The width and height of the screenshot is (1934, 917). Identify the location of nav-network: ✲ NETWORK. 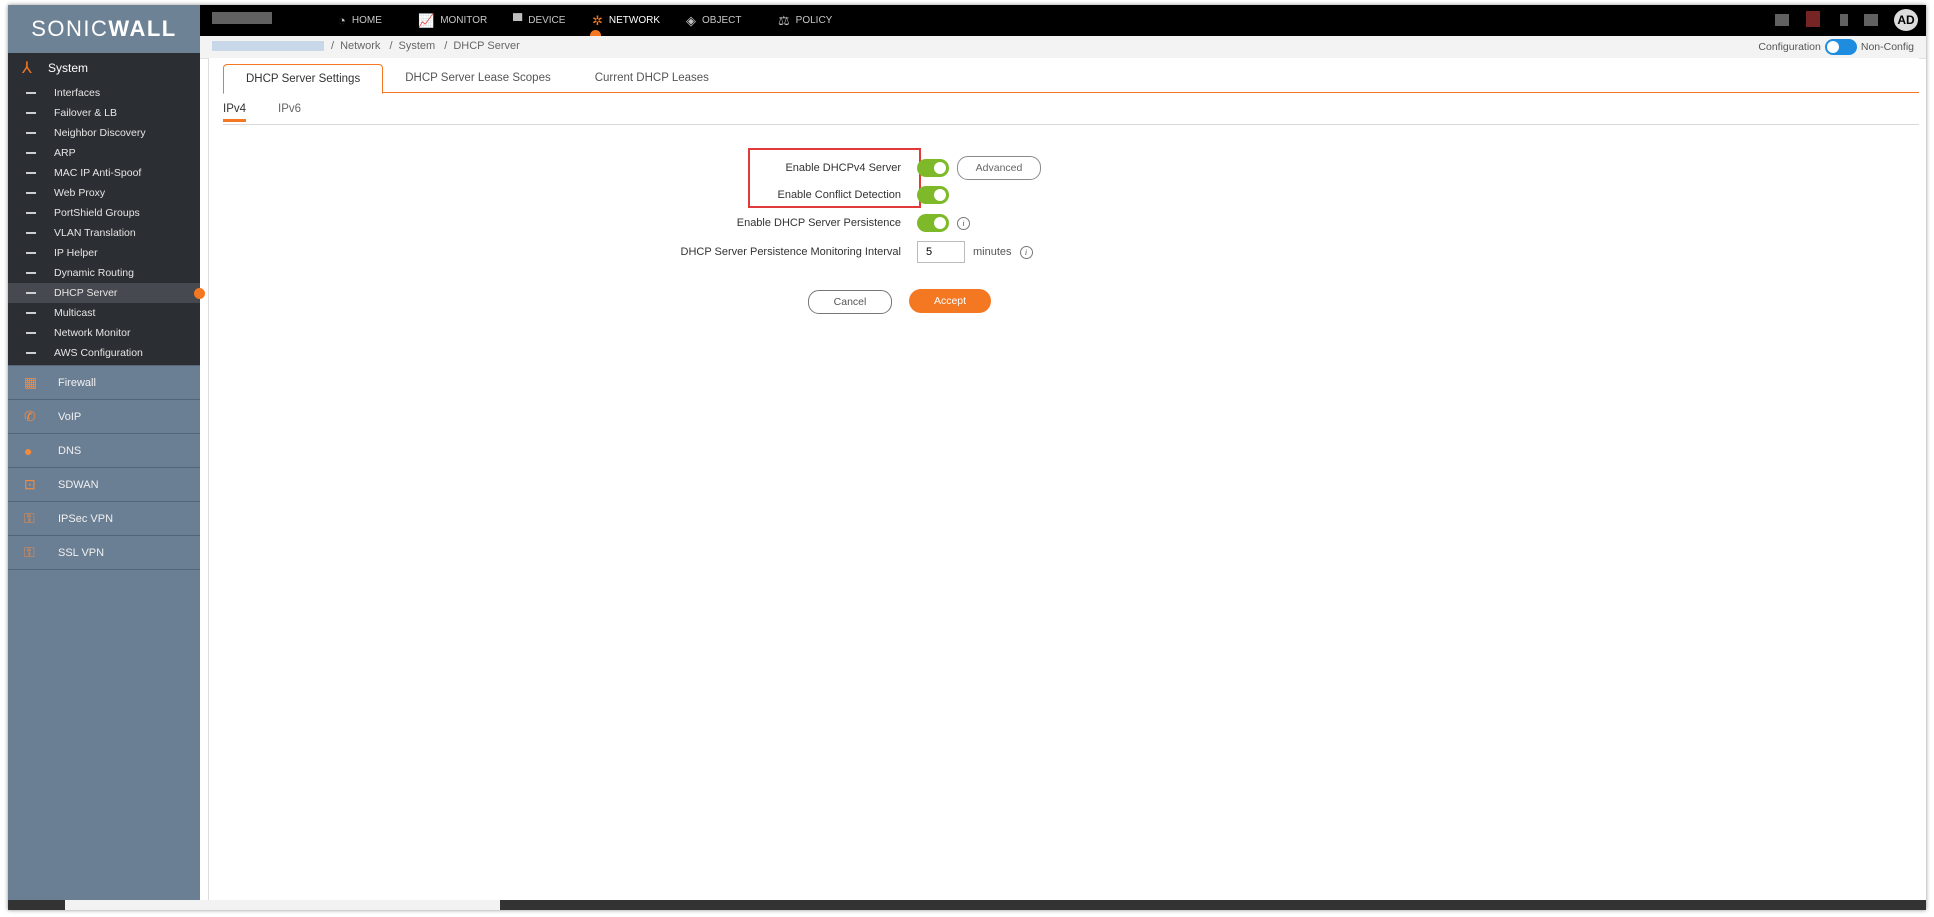
(626, 20).